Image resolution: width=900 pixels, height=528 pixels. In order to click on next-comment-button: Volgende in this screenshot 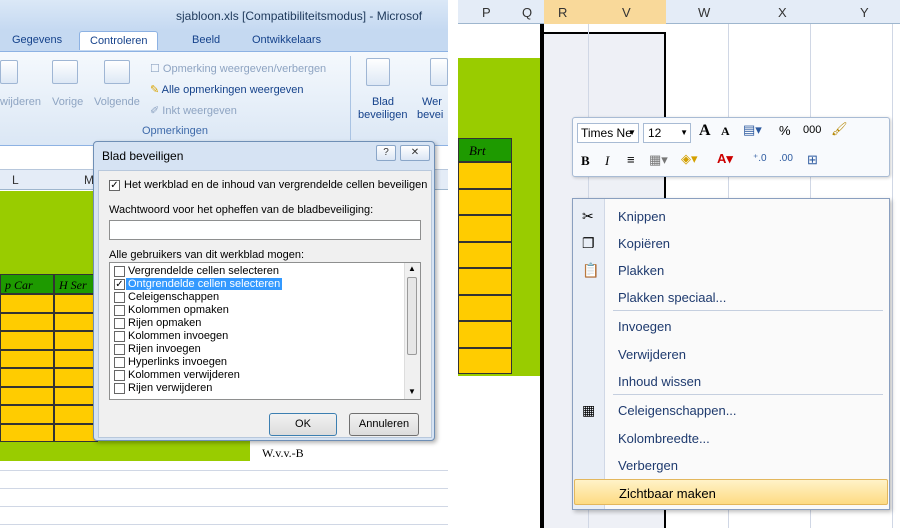, I will do `click(117, 102)`.